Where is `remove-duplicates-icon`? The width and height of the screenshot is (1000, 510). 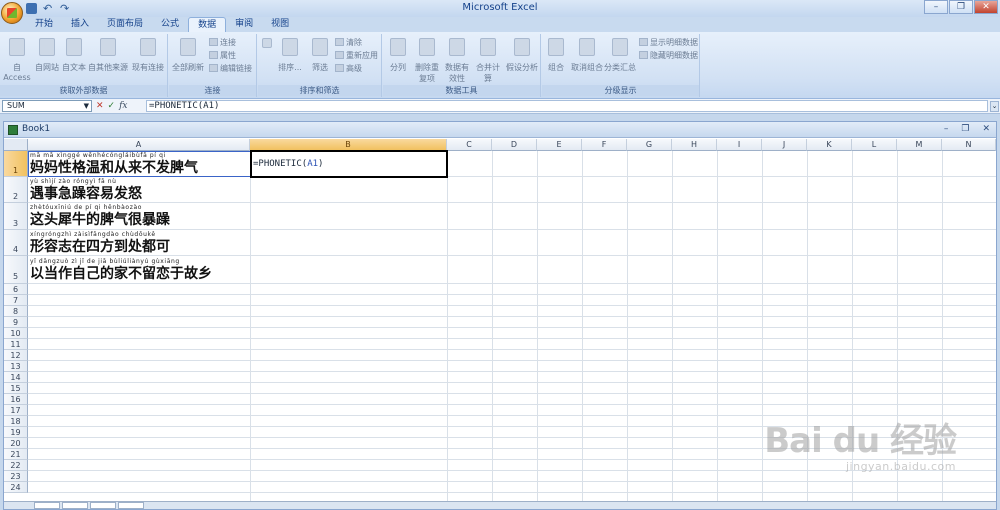
remove-duplicates-icon is located at coordinates (427, 47).